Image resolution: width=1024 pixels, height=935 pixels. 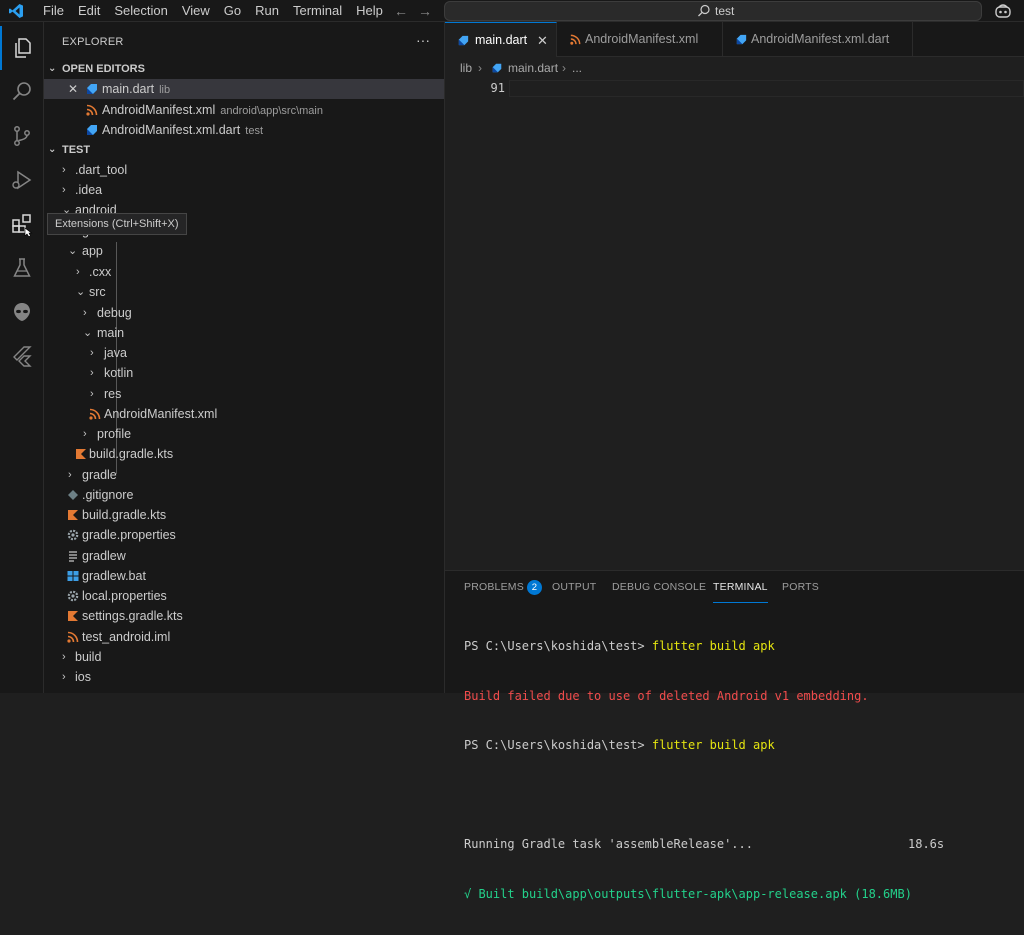 I want to click on activity-bar, so click(x=22, y=357).